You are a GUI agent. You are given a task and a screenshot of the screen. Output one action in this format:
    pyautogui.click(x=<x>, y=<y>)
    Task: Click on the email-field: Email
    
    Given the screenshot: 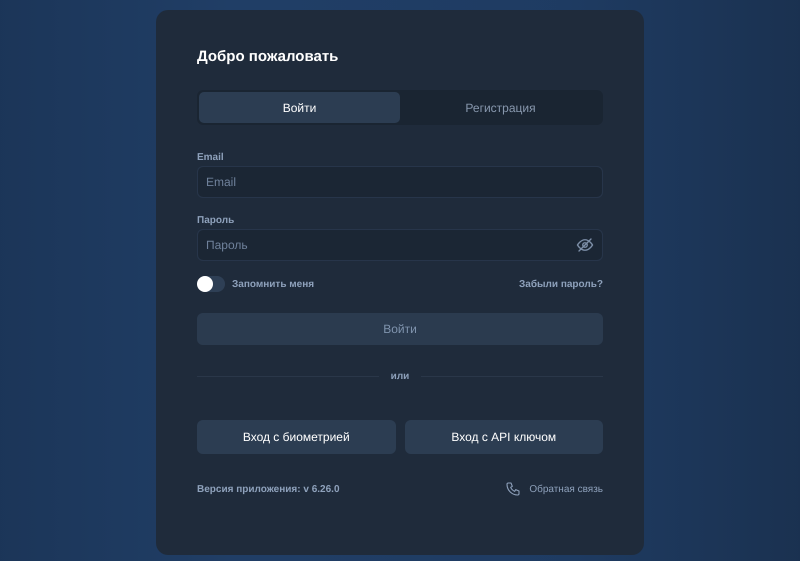 What is the action you would take?
    pyautogui.click(x=400, y=182)
    